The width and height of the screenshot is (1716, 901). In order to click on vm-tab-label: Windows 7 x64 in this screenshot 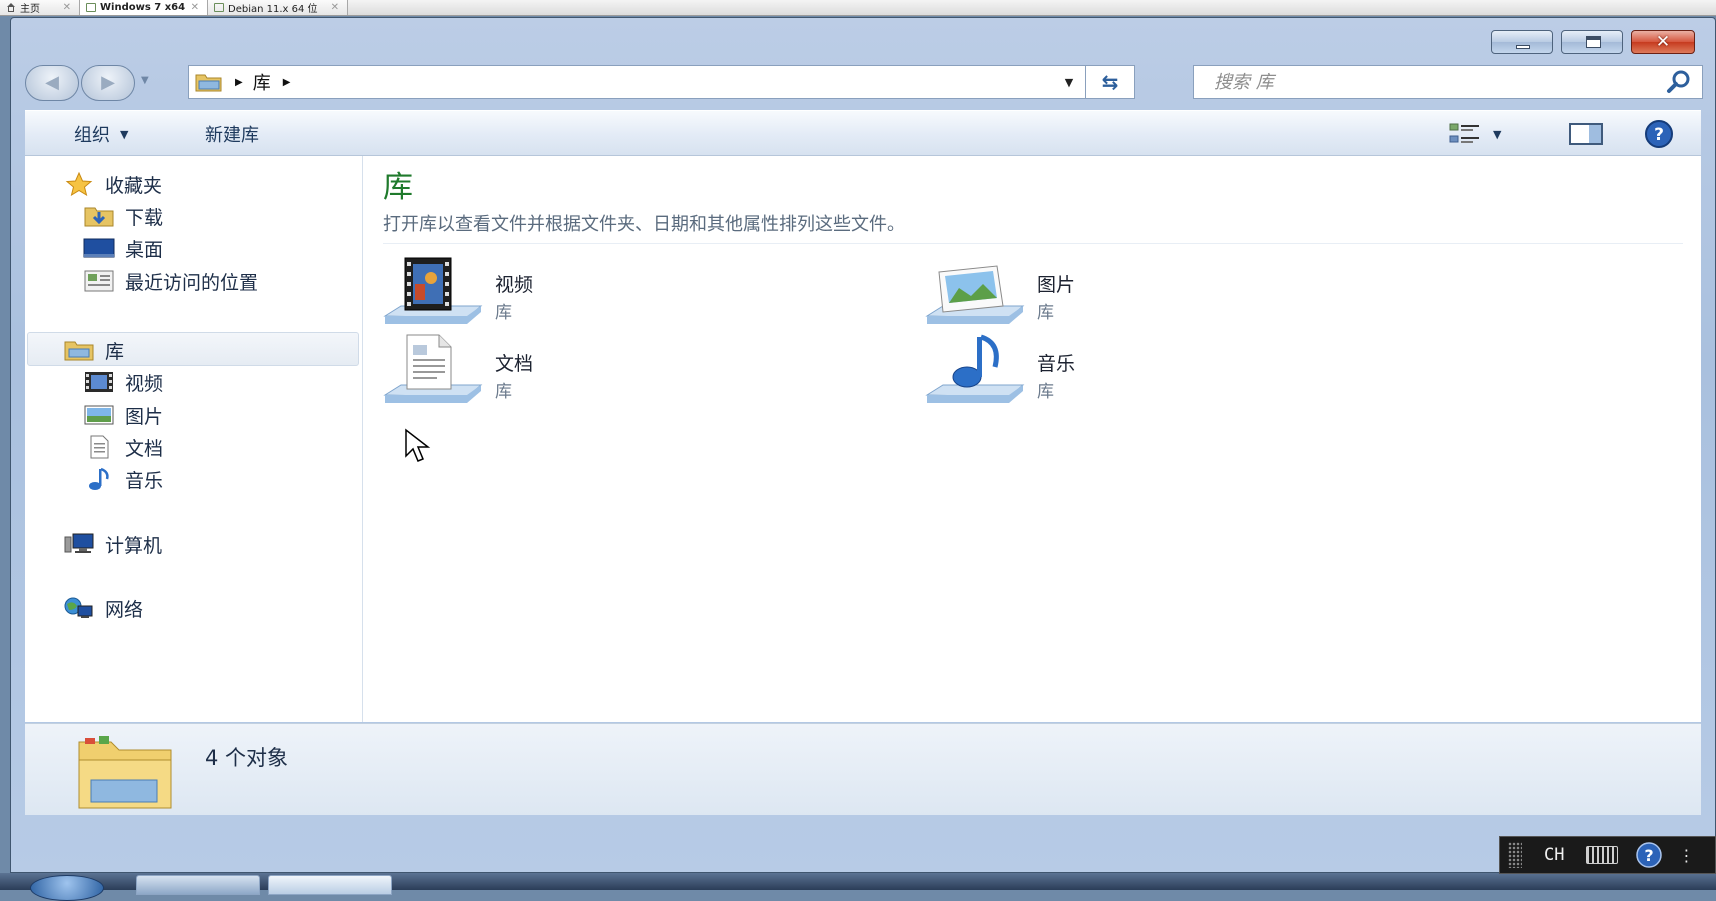, I will do `click(143, 7)`.